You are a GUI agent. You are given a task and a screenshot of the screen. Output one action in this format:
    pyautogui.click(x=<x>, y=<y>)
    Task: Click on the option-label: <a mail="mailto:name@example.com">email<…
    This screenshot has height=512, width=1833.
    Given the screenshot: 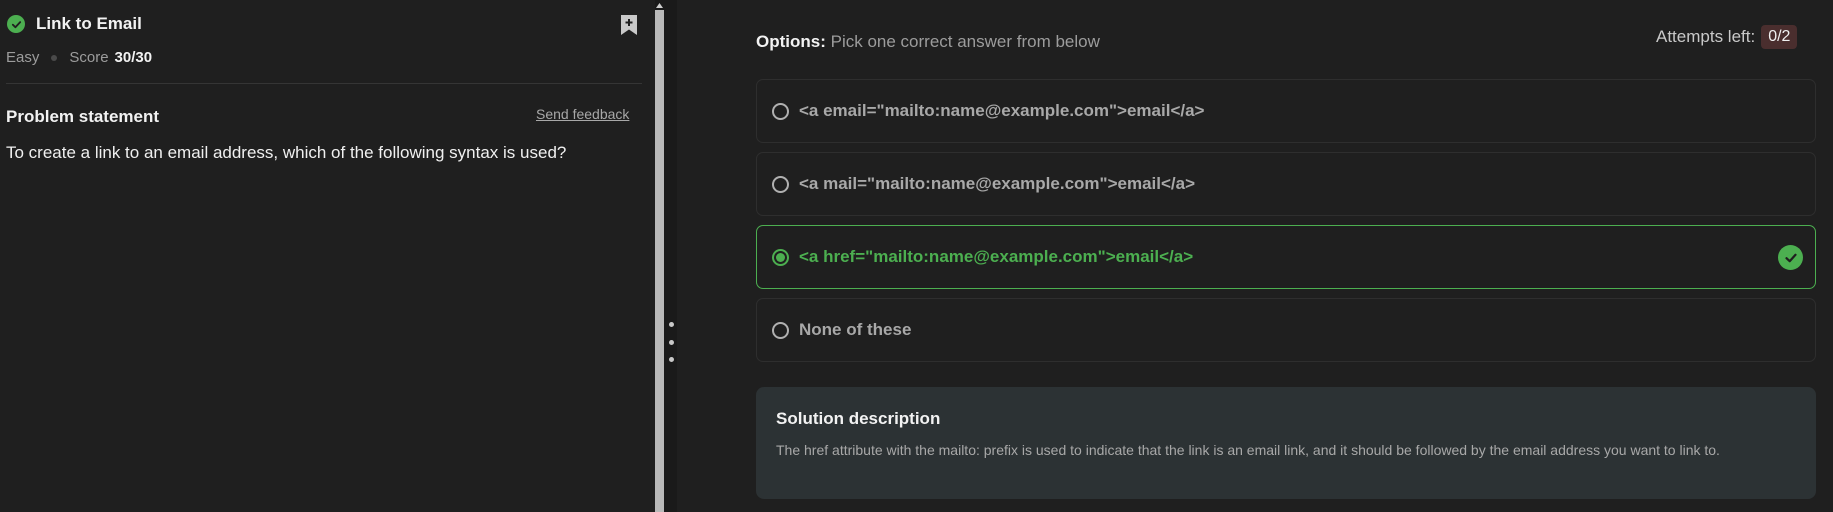 What is the action you would take?
    pyautogui.click(x=997, y=183)
    